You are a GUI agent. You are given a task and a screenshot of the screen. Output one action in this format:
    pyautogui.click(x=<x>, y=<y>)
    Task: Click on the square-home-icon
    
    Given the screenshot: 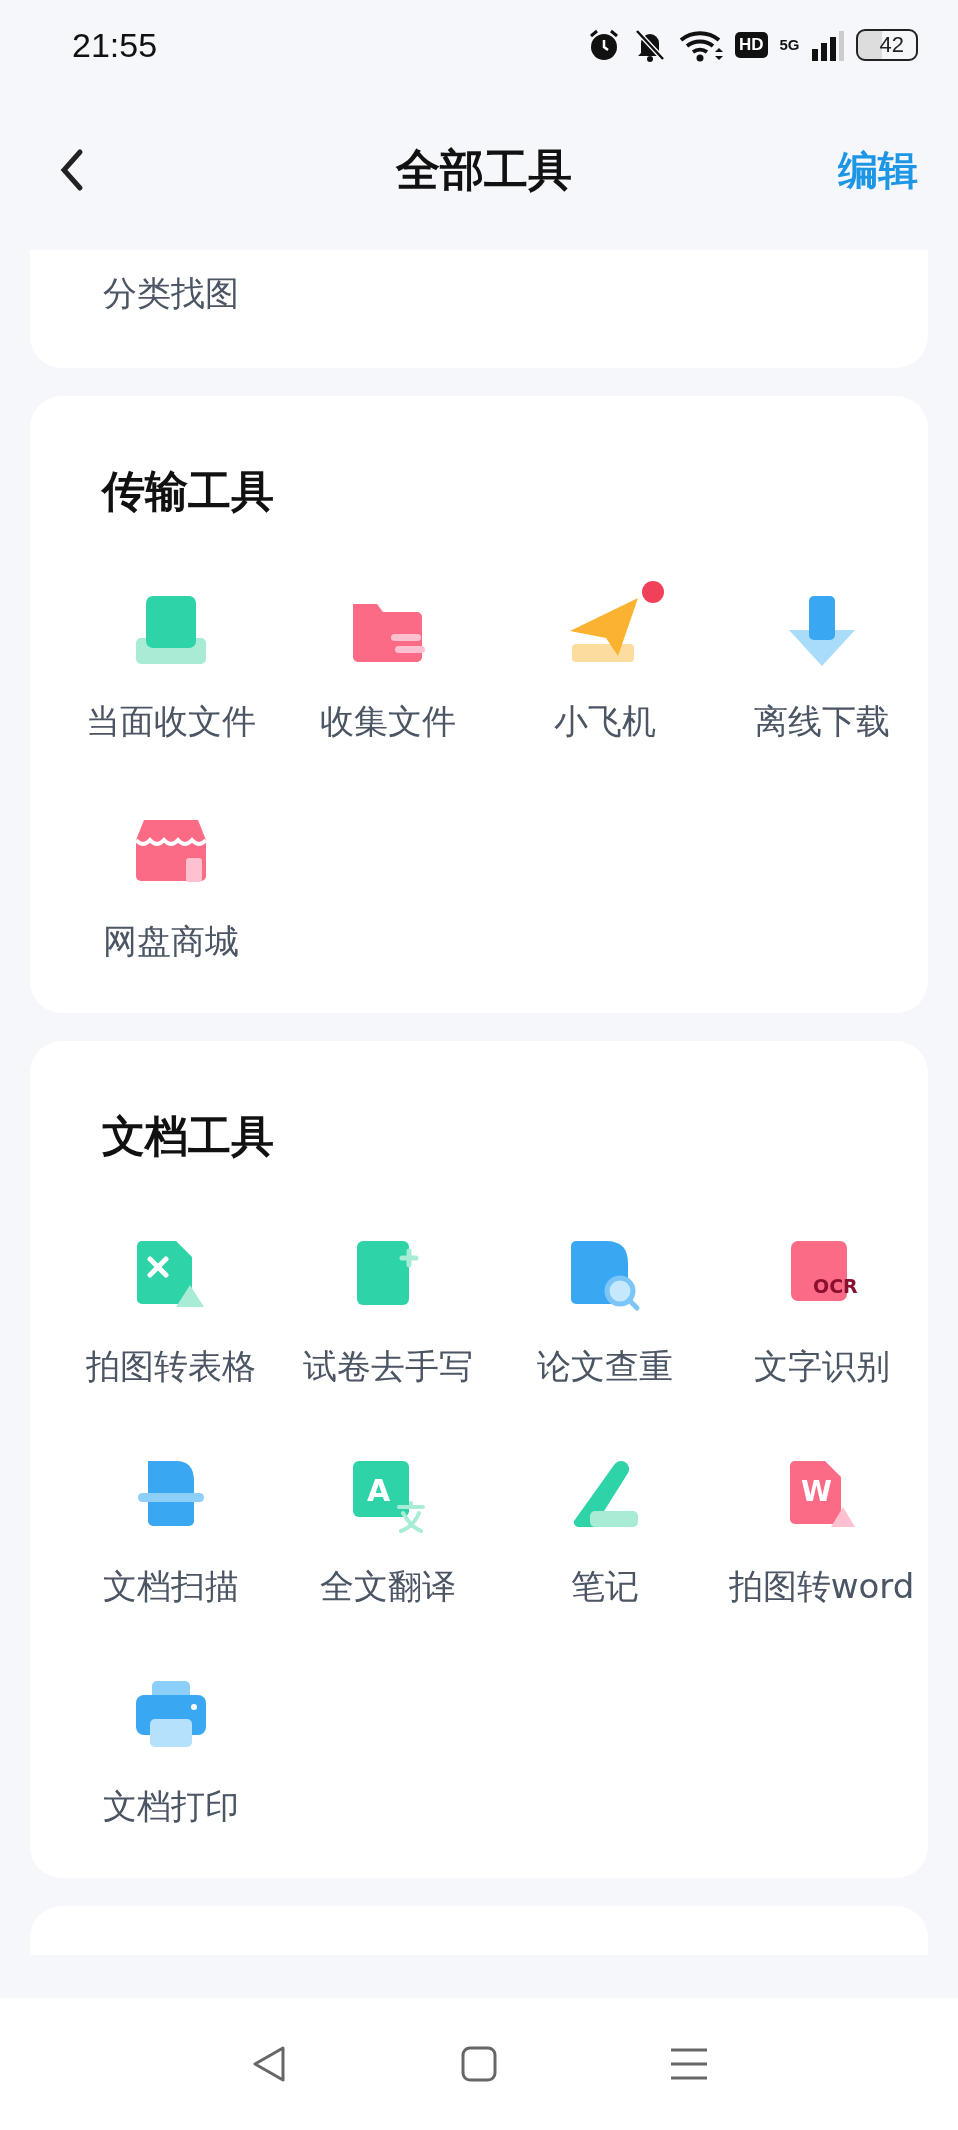 What is the action you would take?
    pyautogui.click(x=479, y=2064)
    